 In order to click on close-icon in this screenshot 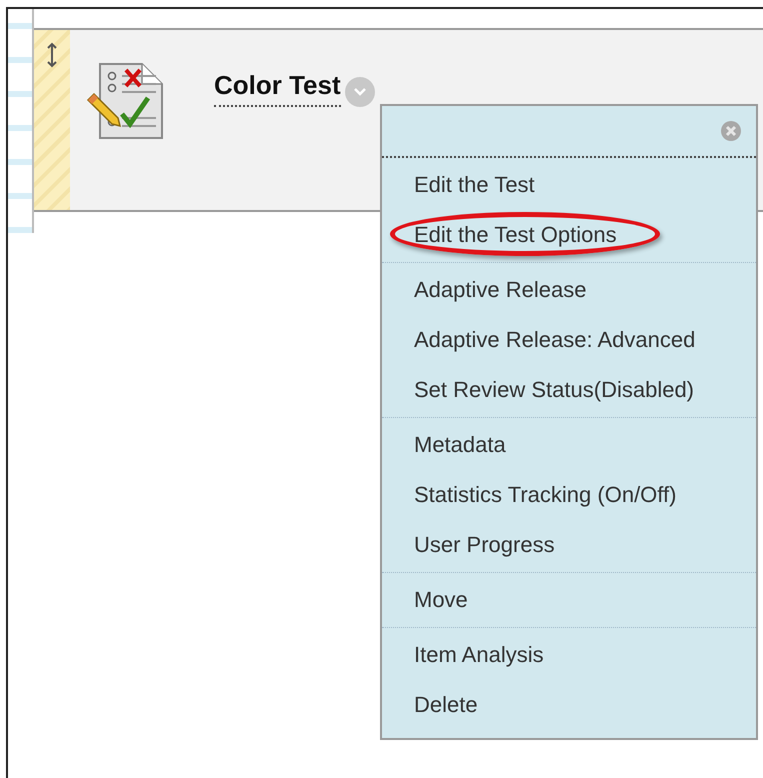, I will do `click(731, 131)`.